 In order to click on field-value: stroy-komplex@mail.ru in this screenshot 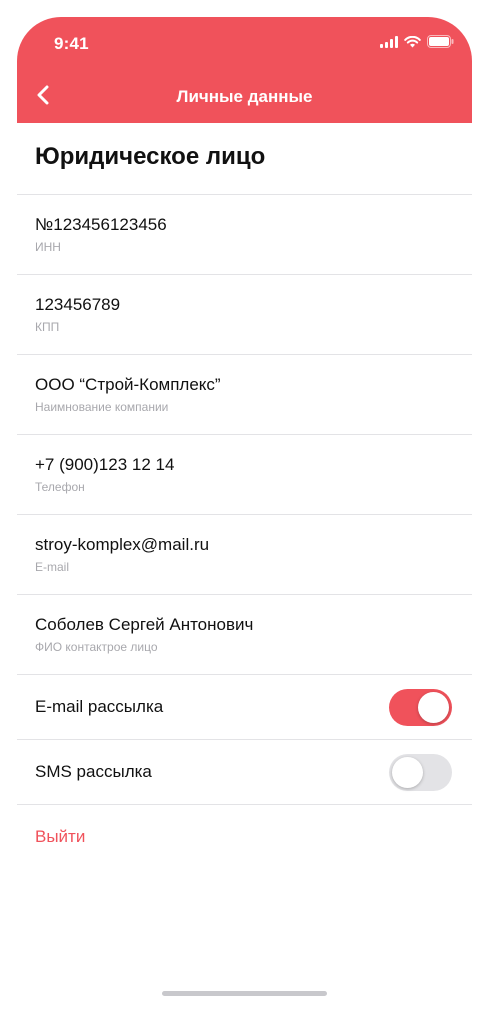, I will do `click(122, 544)`.